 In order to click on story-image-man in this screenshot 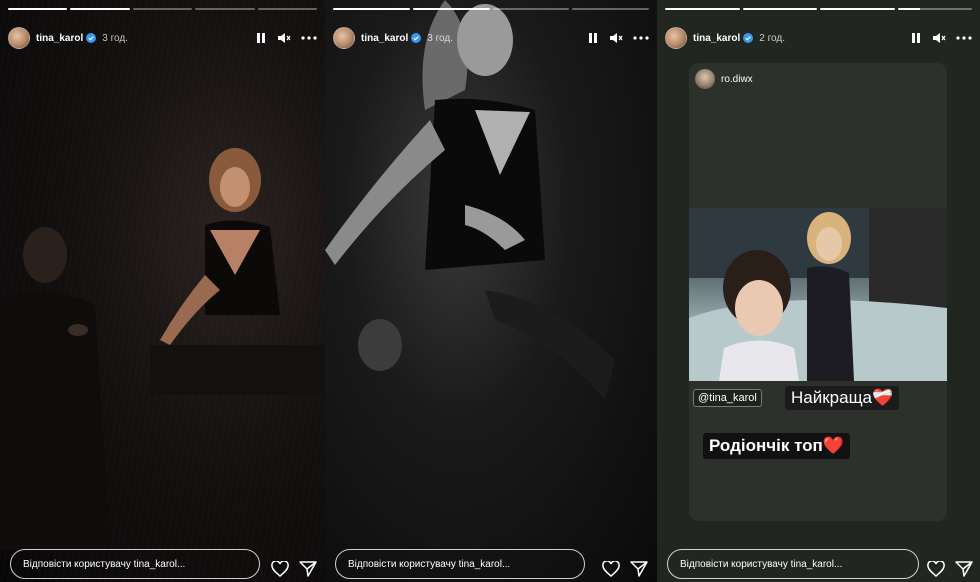, I will do `click(55, 388)`.